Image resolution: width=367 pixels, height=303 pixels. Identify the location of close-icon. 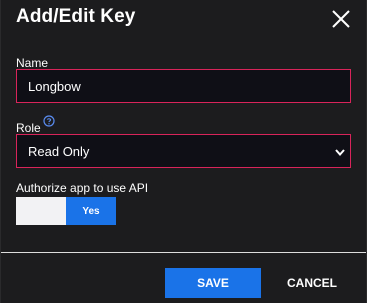
(341, 19).